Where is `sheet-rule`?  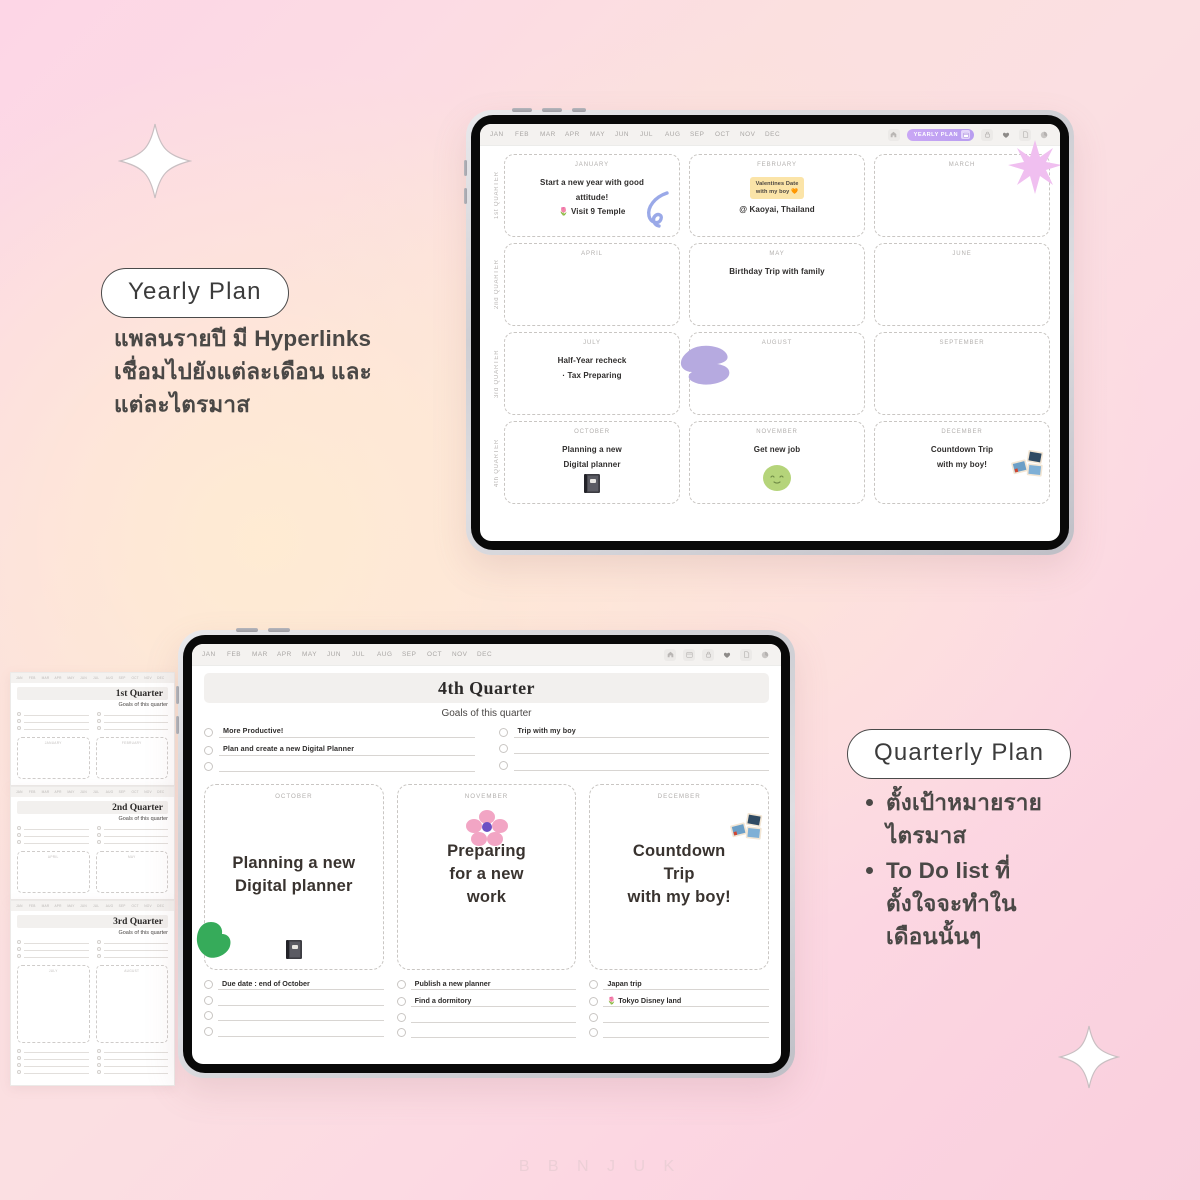
sheet-rule is located at coordinates (135, 942).